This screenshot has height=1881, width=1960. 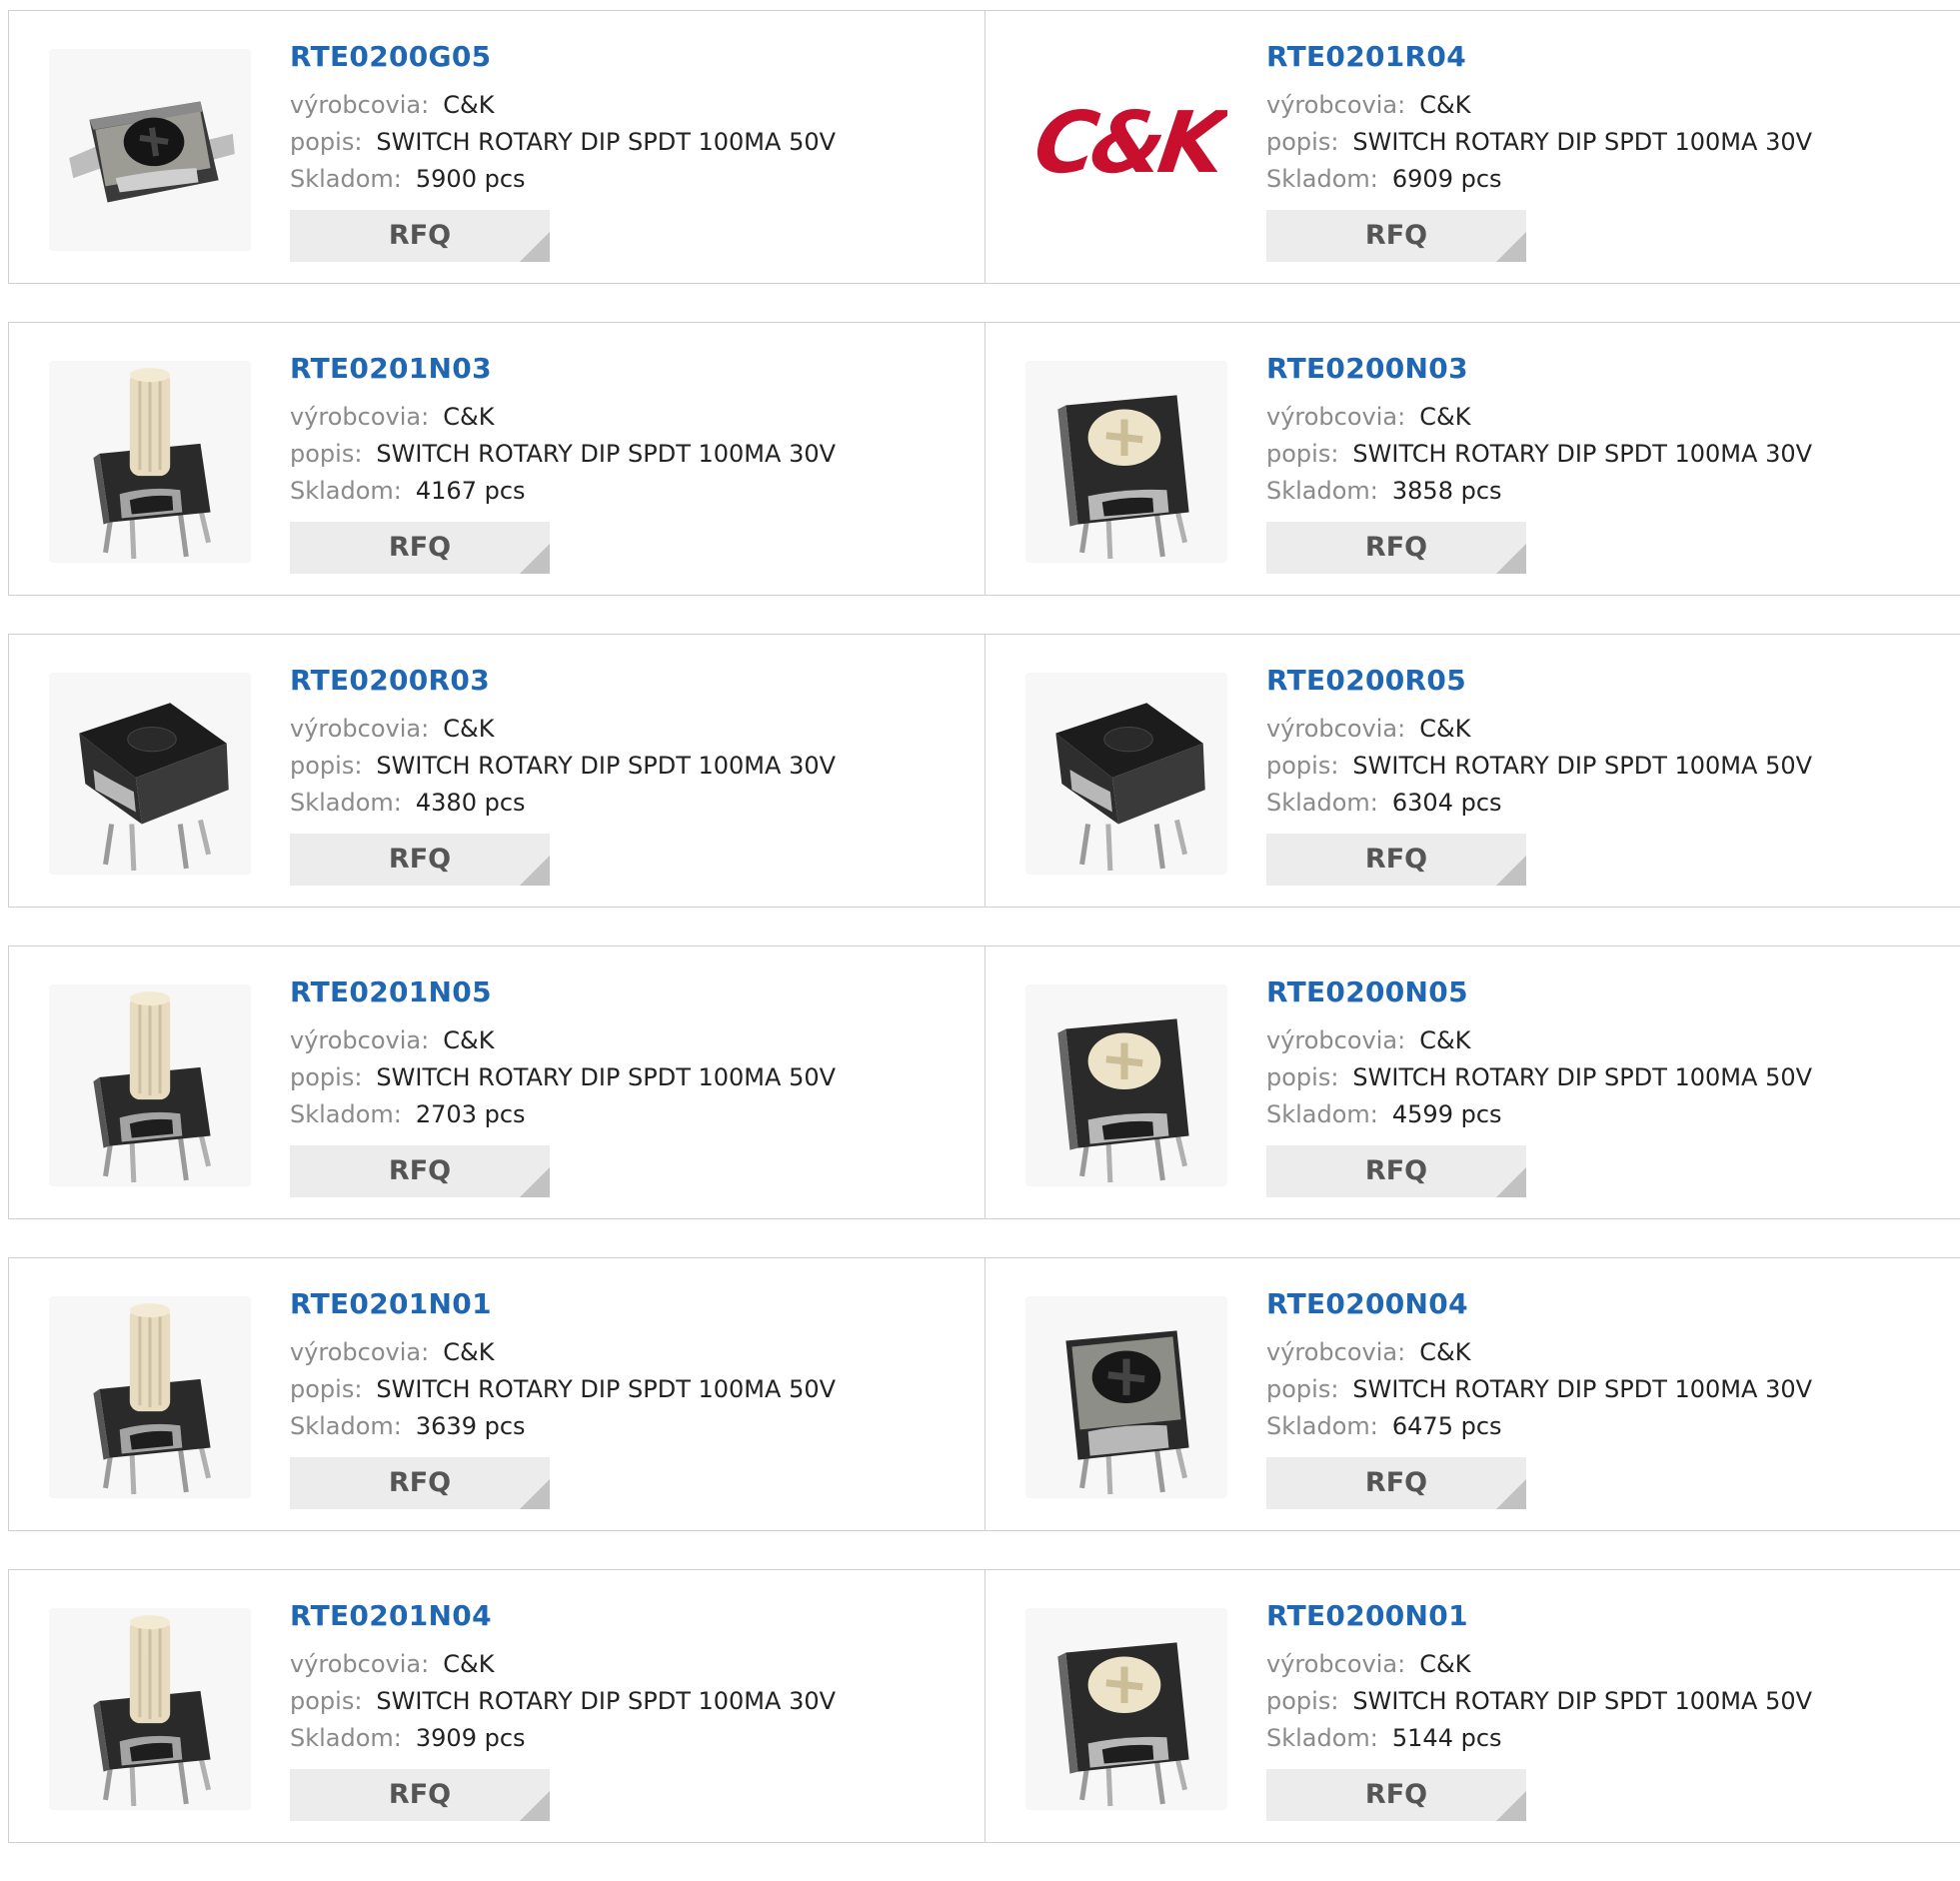 What do you see at coordinates (628, 681) in the screenshot?
I see `part-number-link: RTE0200R03` at bounding box center [628, 681].